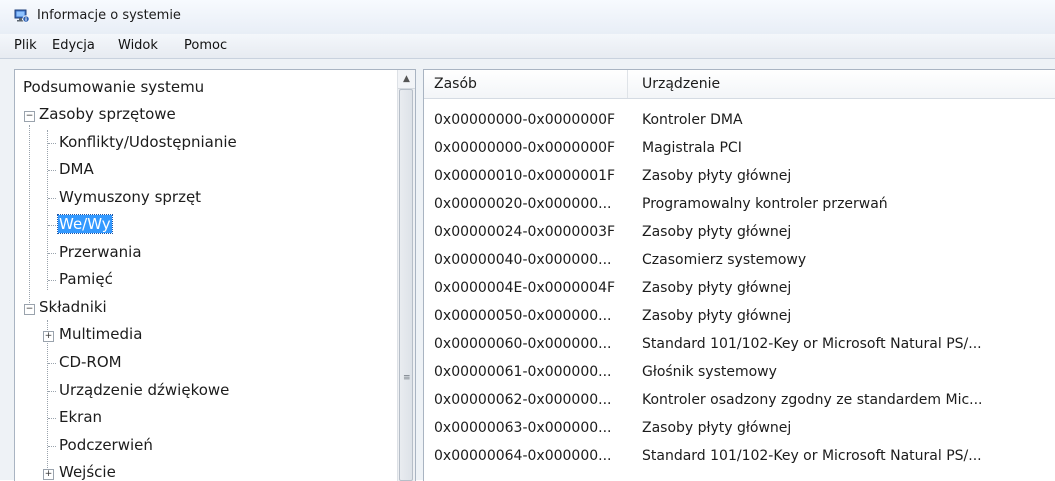 The image size is (1055, 481). I want to click on scroll-thumb: ≡, so click(406, 285).